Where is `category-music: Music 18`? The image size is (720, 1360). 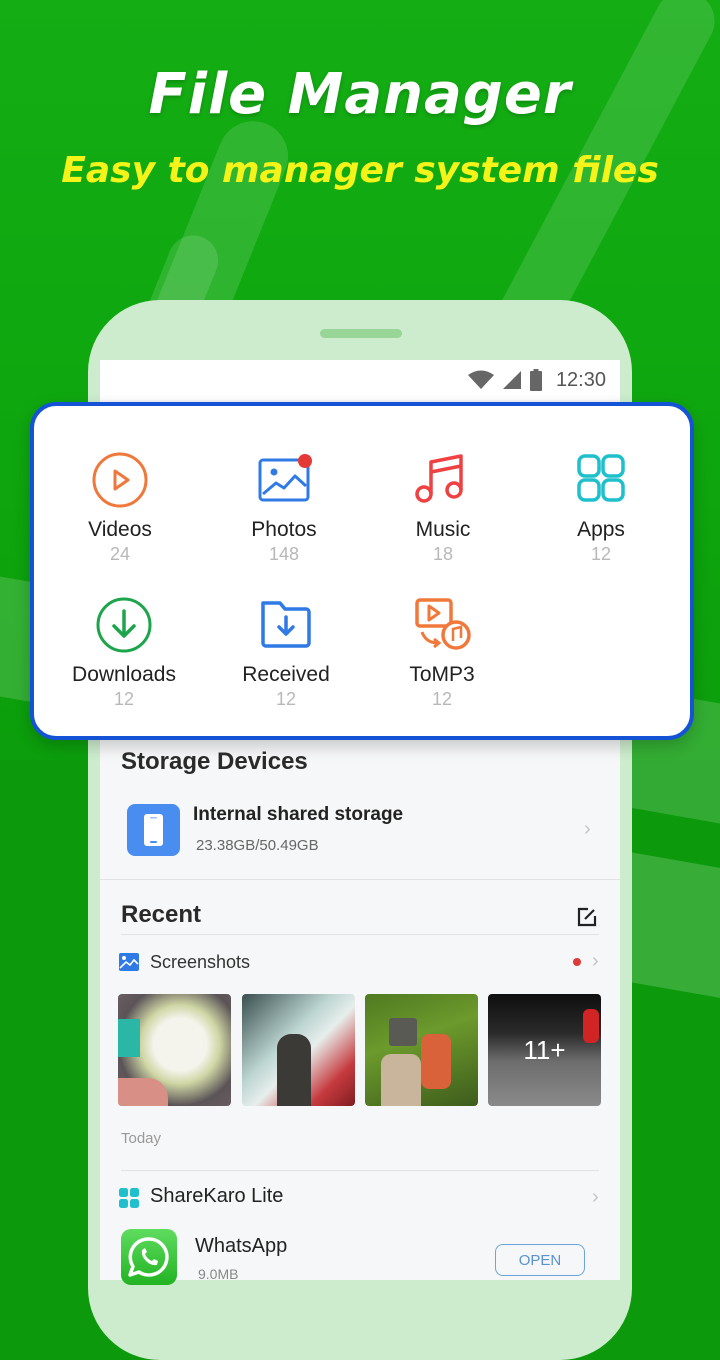
category-music: Music 18 is located at coordinates (443, 507).